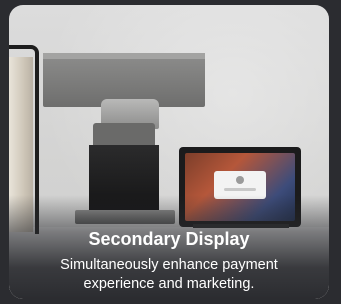 The height and width of the screenshot is (304, 341). What do you see at coordinates (169, 239) in the screenshot?
I see `card-title: Secondary Display` at bounding box center [169, 239].